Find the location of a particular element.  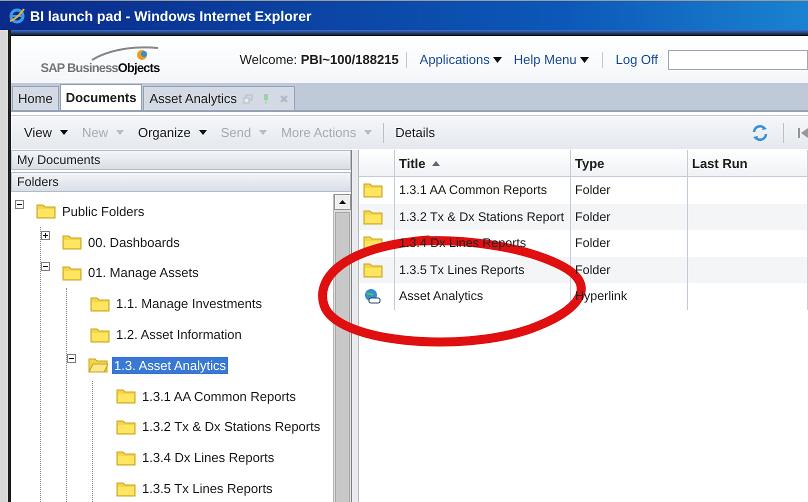

tree-item: 1.3.4 Dx Lines Reports is located at coordinates (208, 457).